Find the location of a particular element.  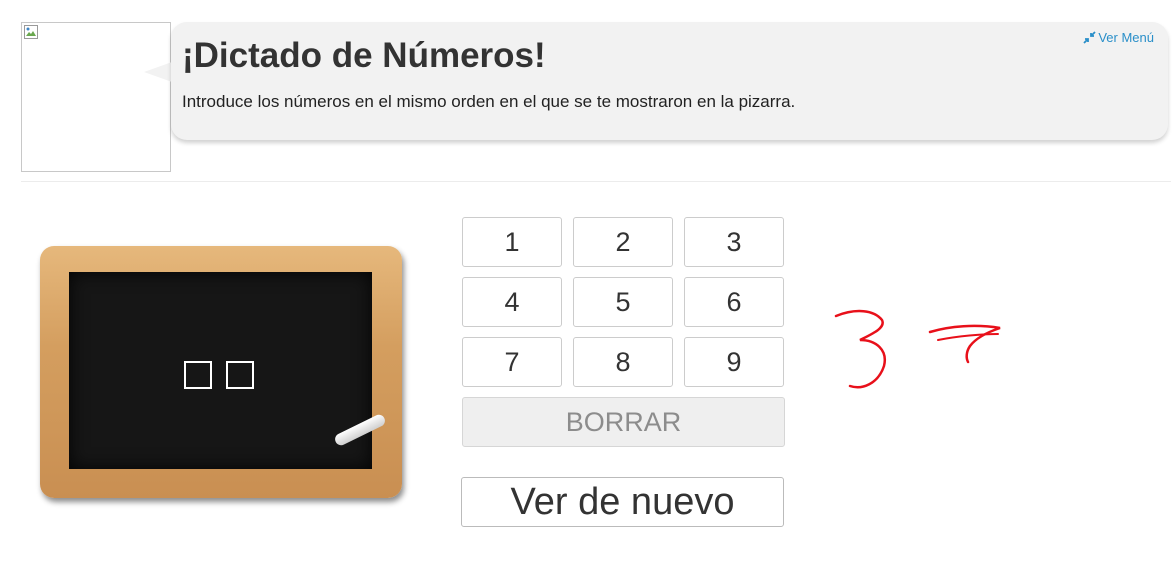

key-4-button: 4 is located at coordinates (512, 302).